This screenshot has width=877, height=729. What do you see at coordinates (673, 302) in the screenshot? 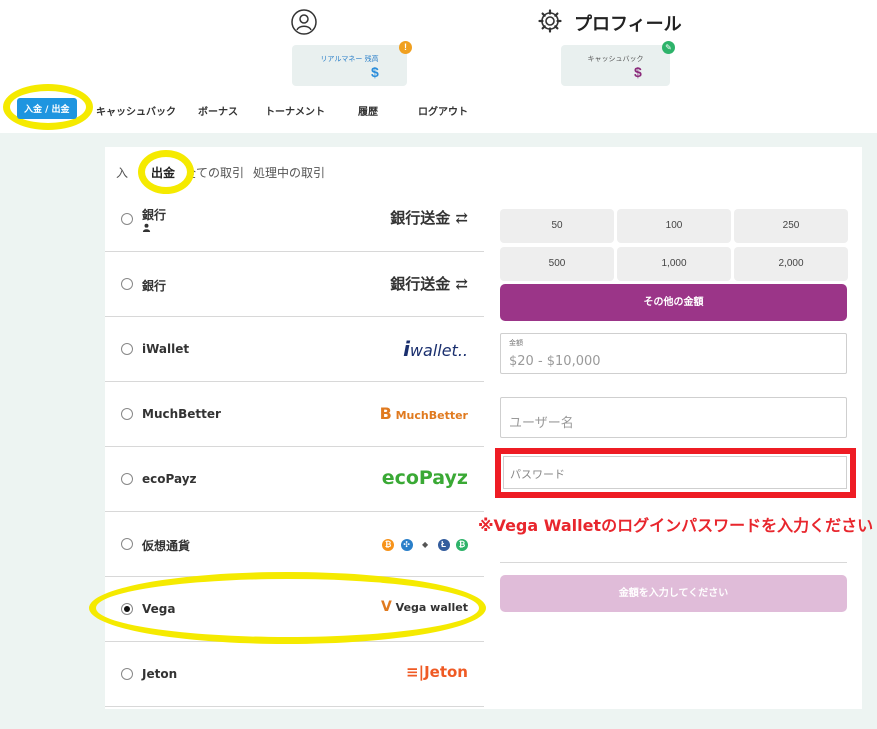
I see `other-amount-button: その他の金額` at bounding box center [673, 302].